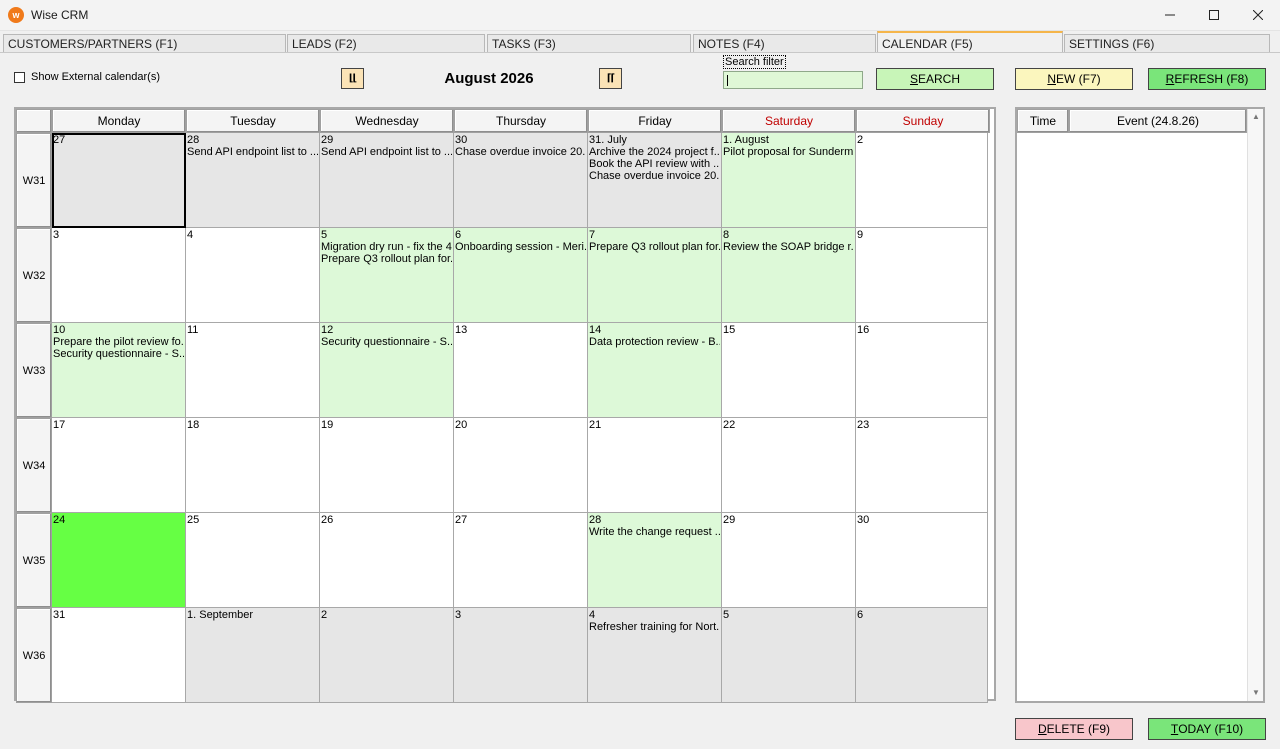 The width and height of the screenshot is (1280, 749). I want to click on calendar-day-cell: 26, so click(387, 560).